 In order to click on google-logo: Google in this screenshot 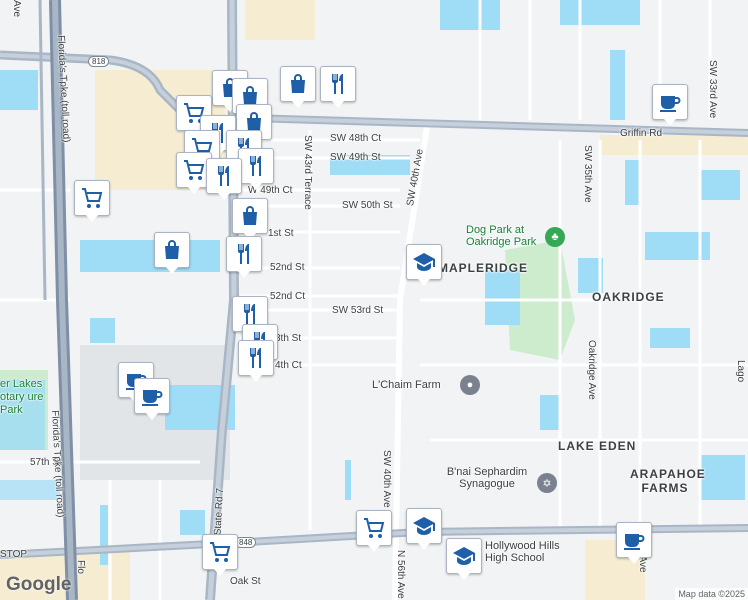, I will do `click(39, 584)`.